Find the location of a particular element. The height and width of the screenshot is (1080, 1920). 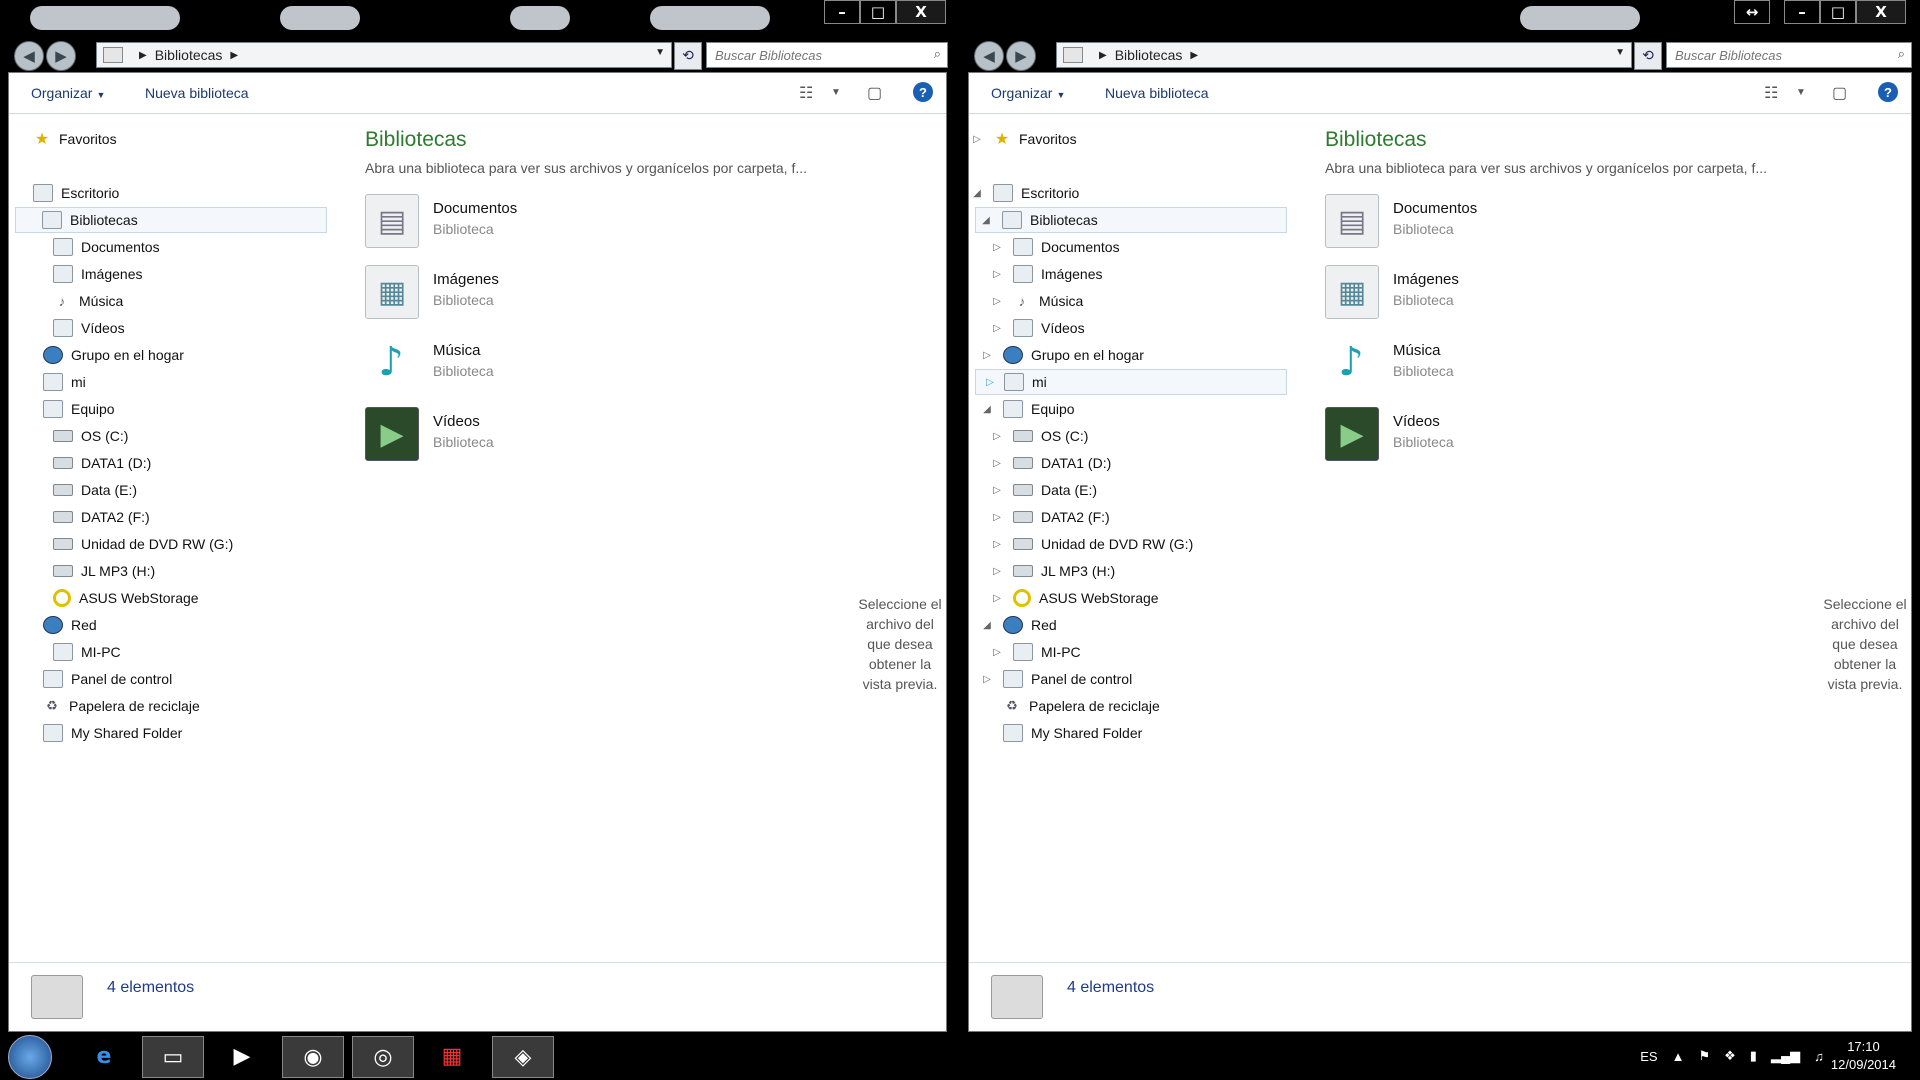

nav-music: ♪ Música is located at coordinates (88, 301).